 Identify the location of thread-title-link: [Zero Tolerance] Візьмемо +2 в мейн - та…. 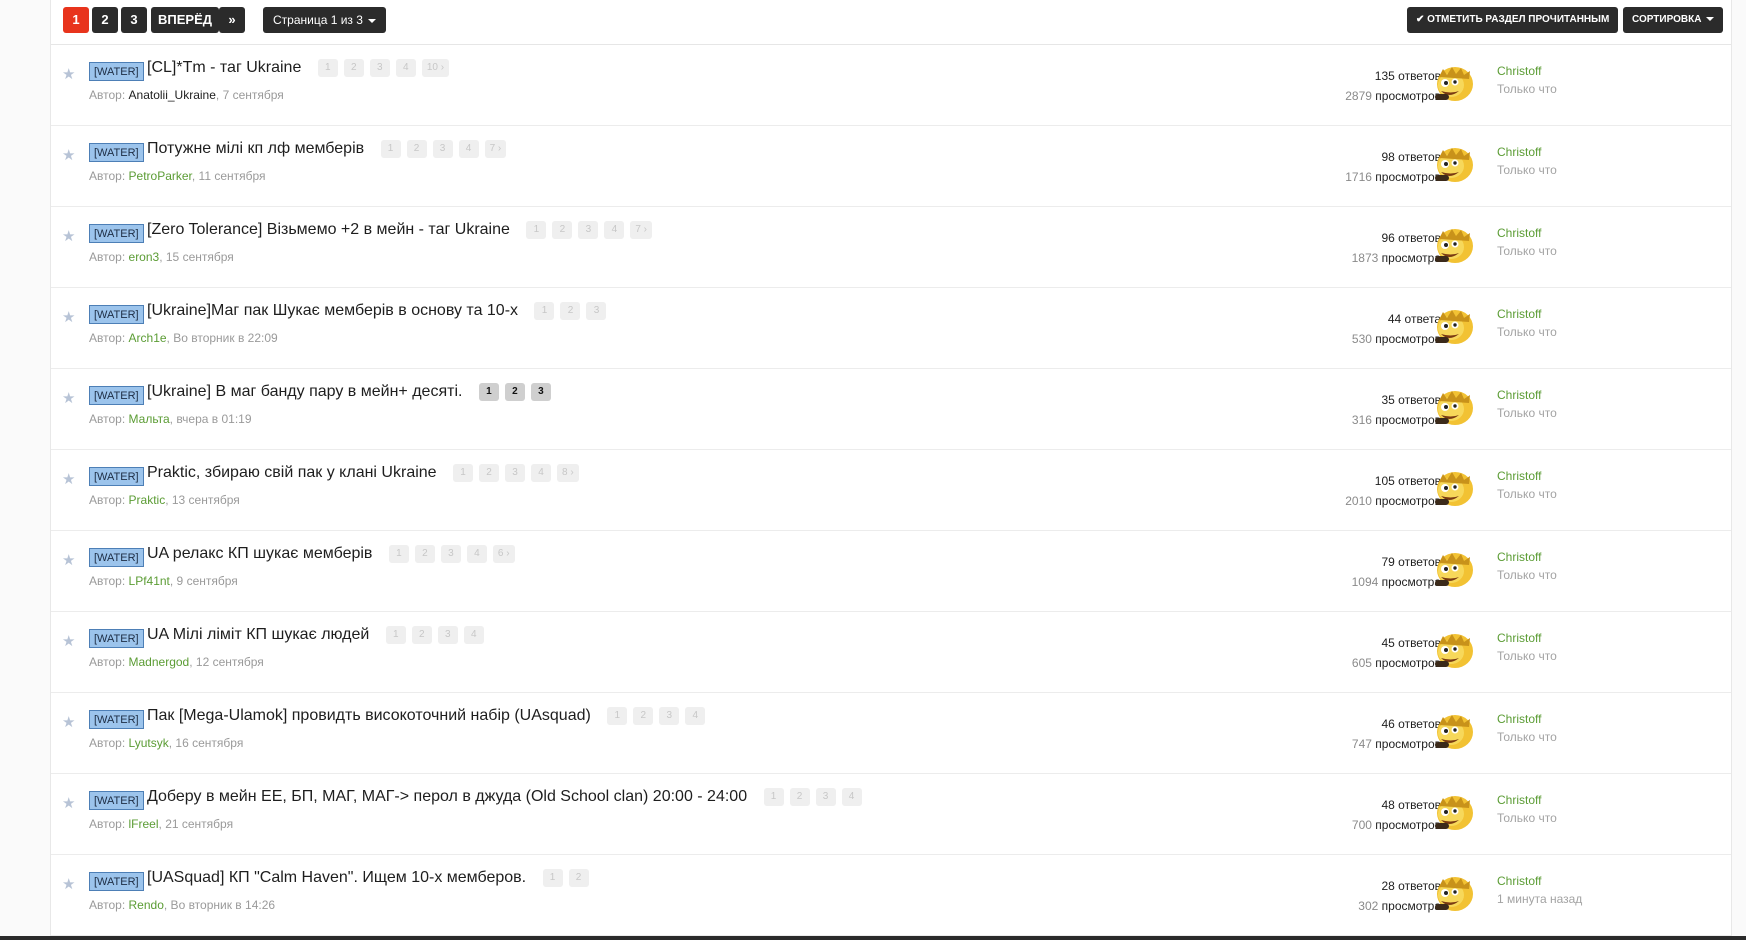
(328, 229).